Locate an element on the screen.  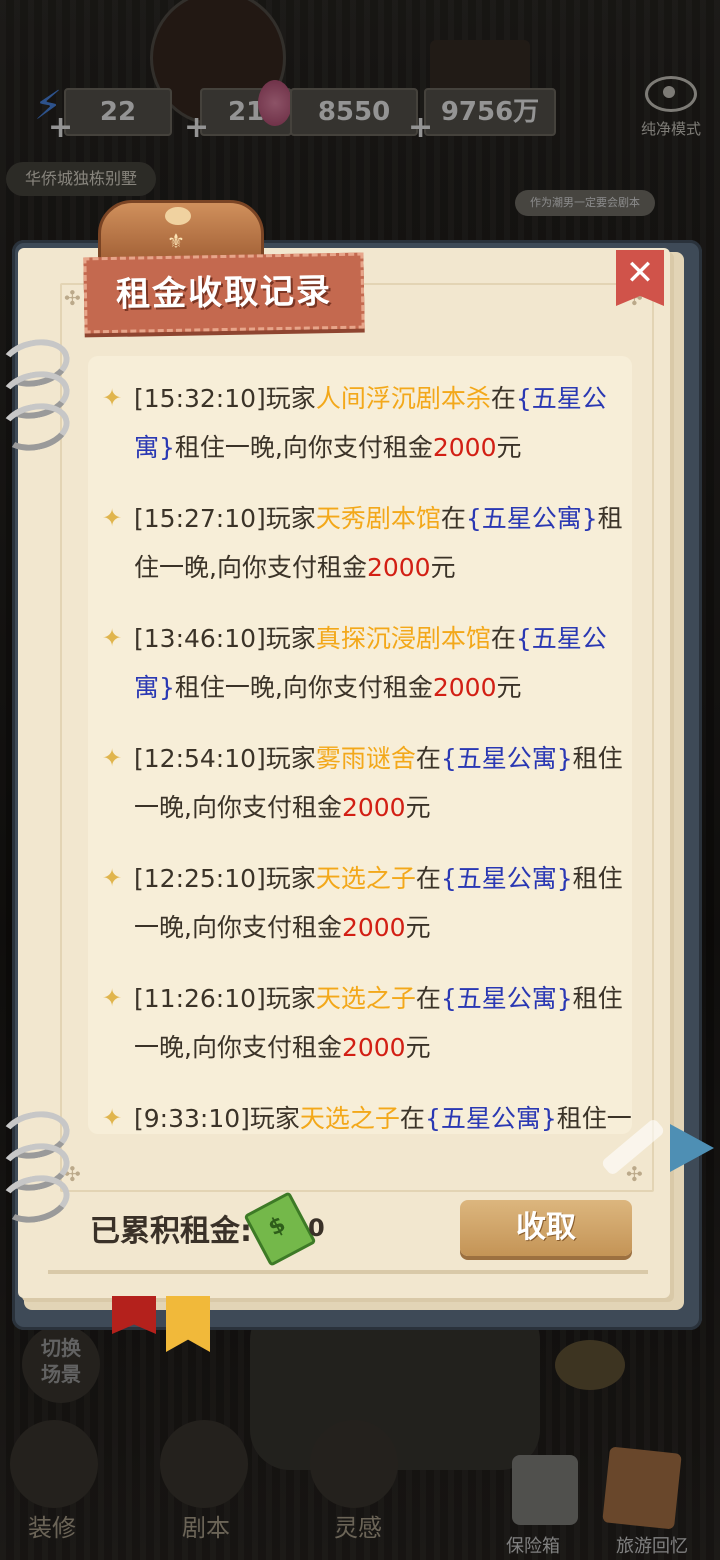
record-player-name: 真探沉浸剧本馆 is located at coordinates (403, 638).